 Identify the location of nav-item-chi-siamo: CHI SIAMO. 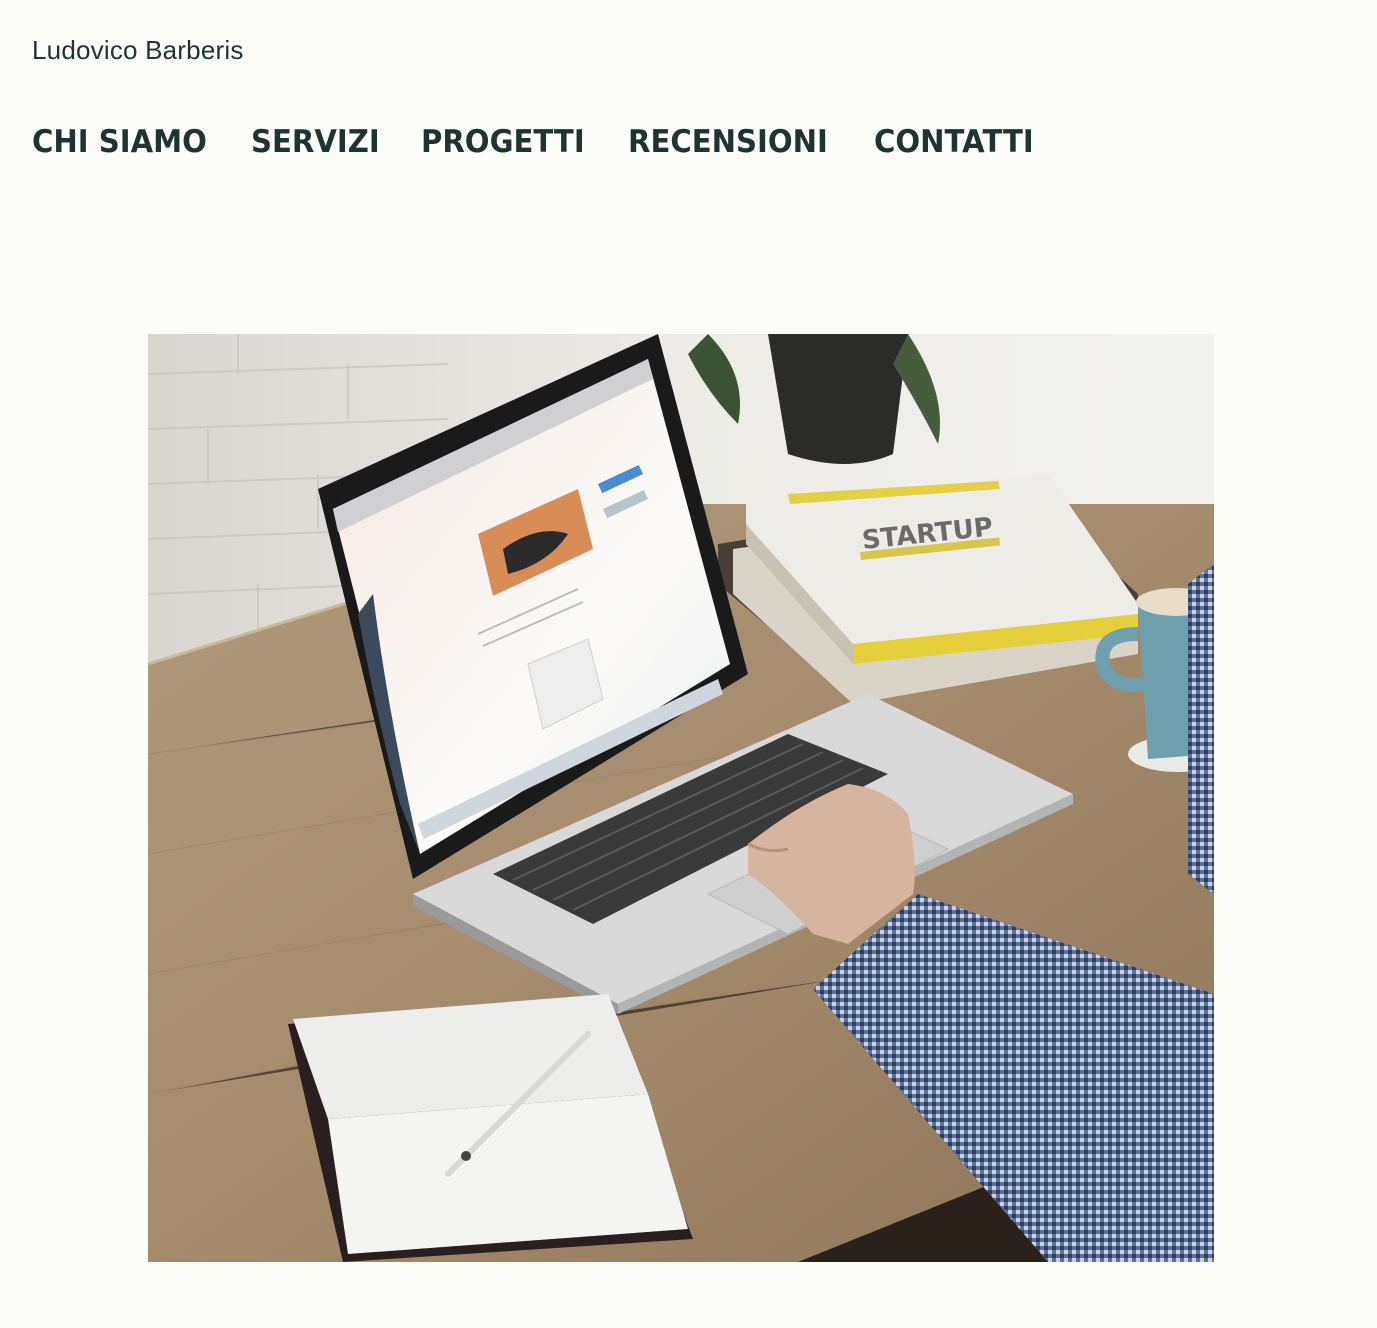
(119, 142).